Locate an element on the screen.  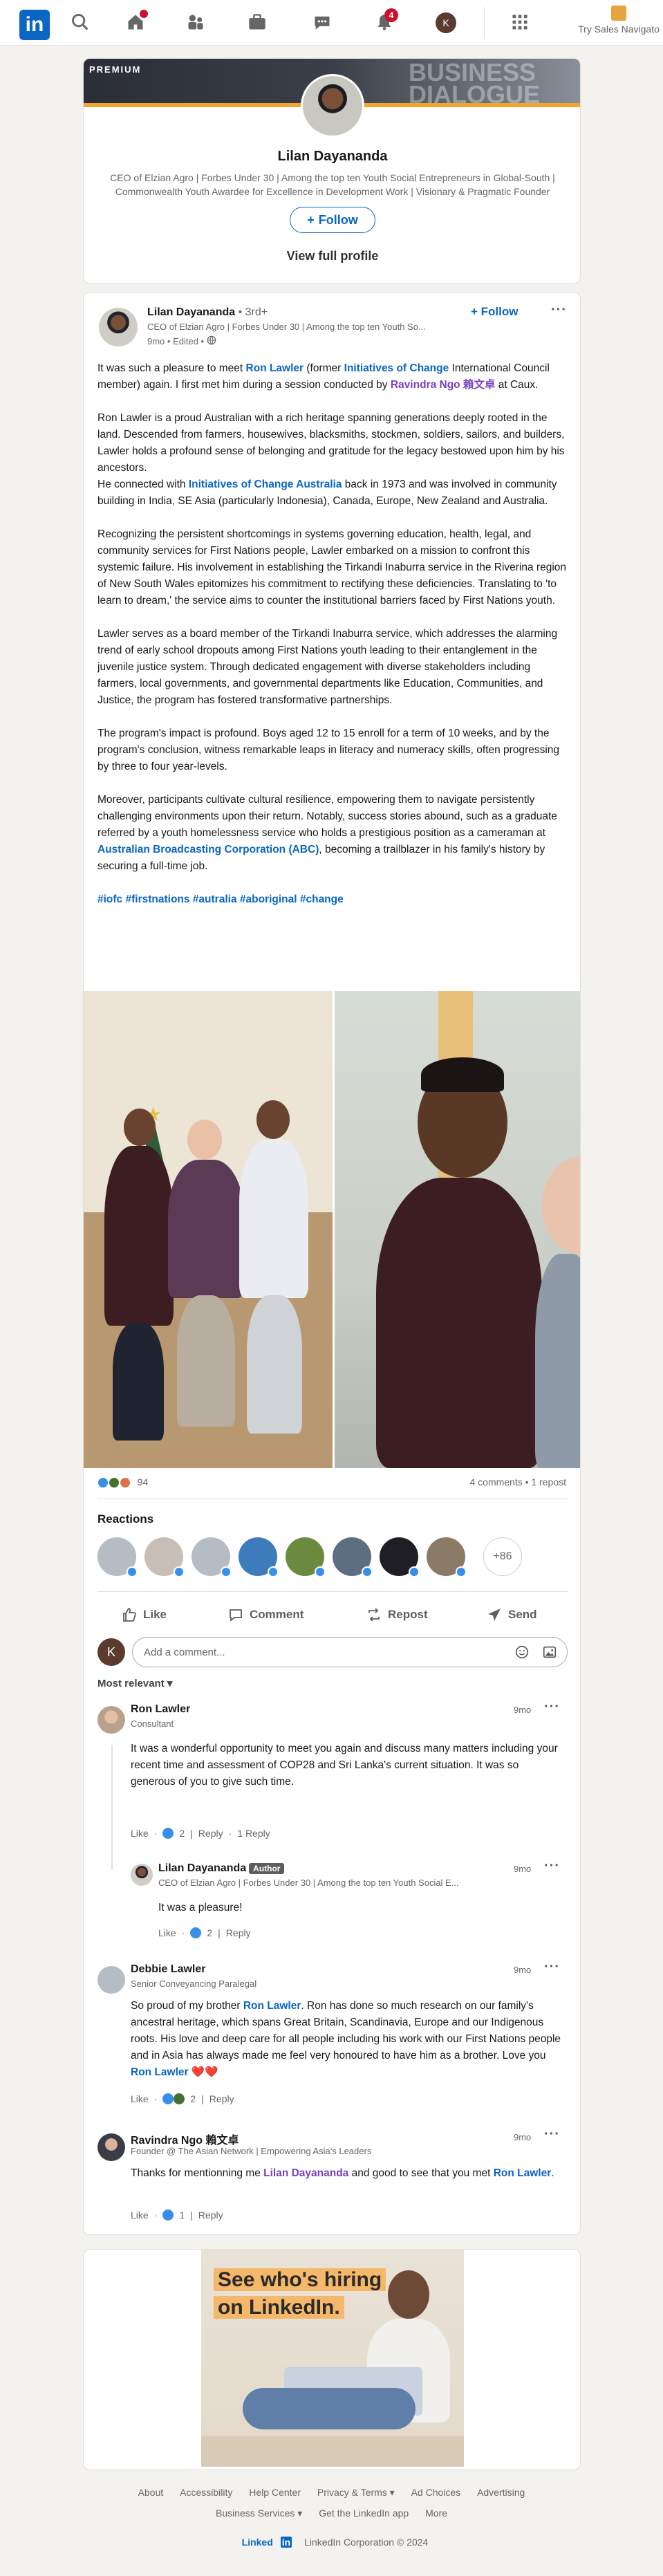
reply-reply-button: Reply is located at coordinates (239, 1932).